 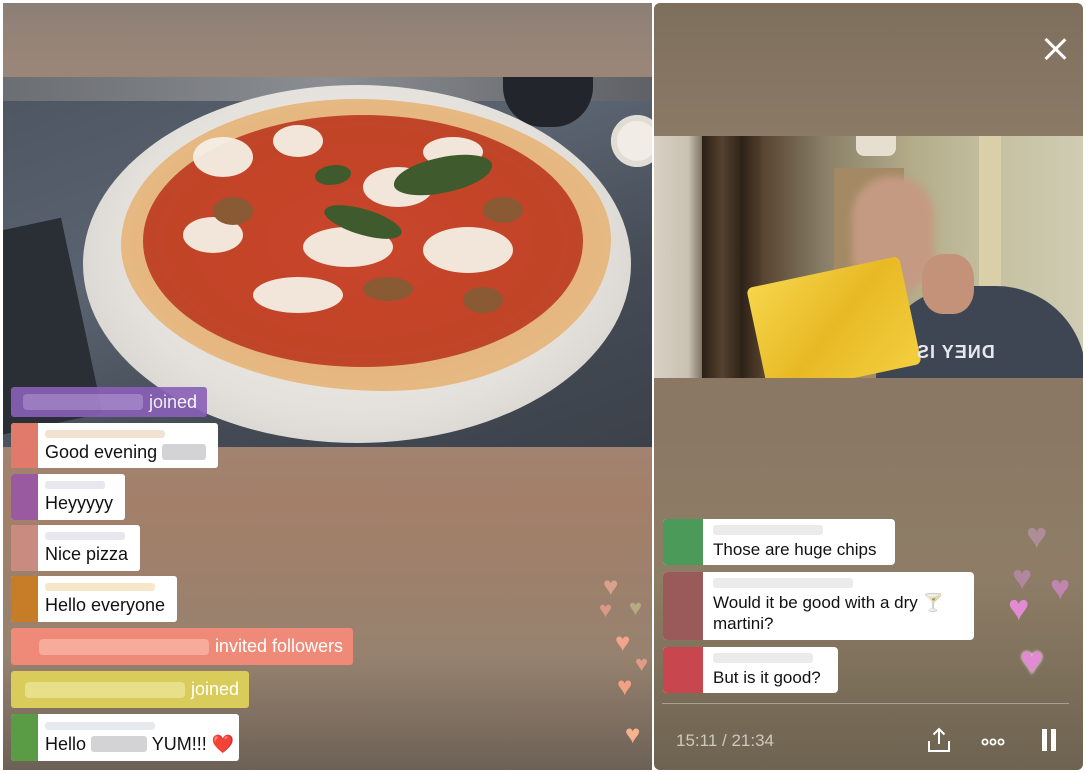 What do you see at coordinates (193, 743) in the screenshot?
I see `message-text: YUM!!! ❤️` at bounding box center [193, 743].